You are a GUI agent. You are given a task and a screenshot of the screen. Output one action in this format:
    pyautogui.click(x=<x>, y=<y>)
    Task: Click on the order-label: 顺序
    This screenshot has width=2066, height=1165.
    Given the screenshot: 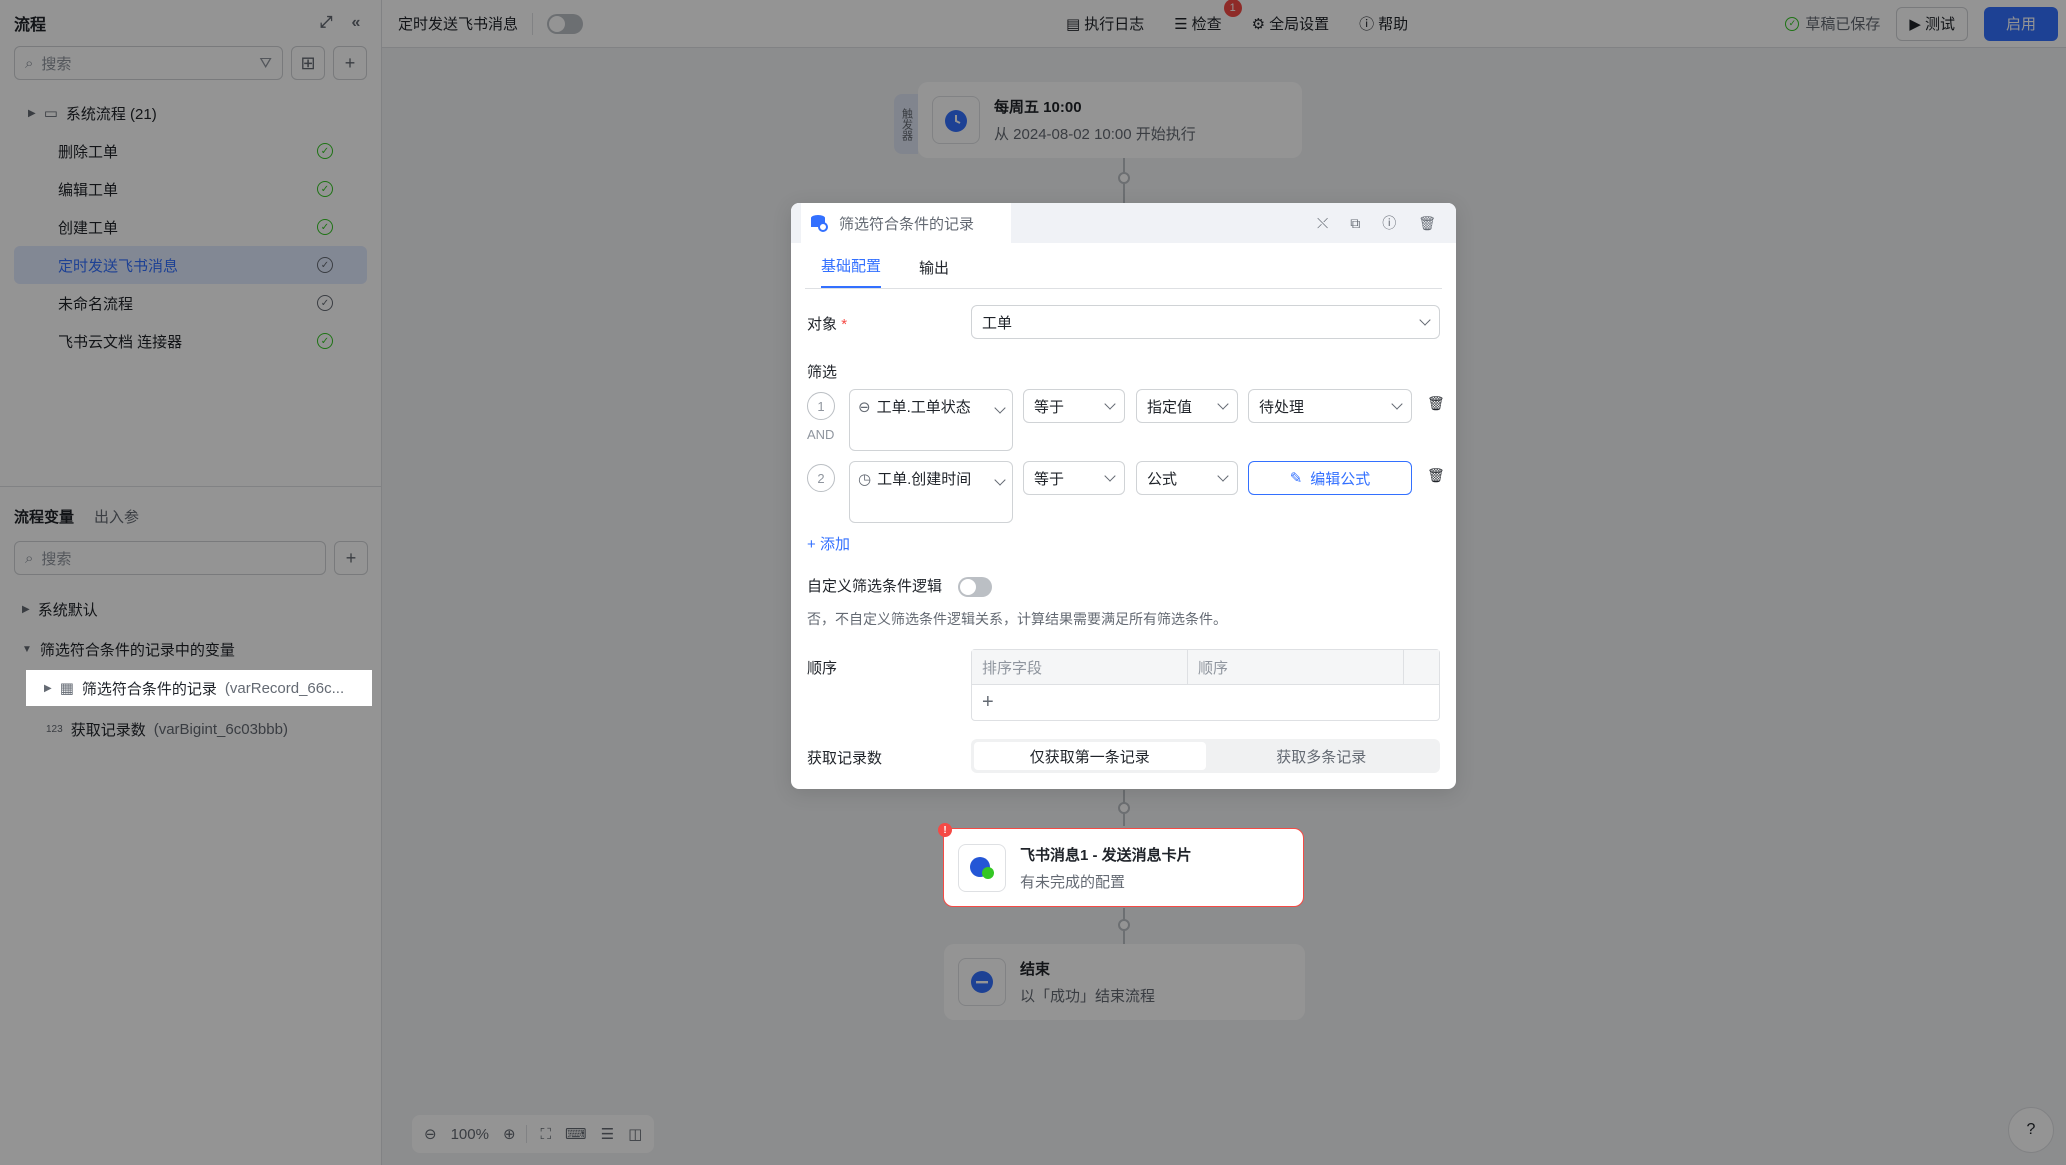 What is the action you would take?
    pyautogui.click(x=822, y=668)
    